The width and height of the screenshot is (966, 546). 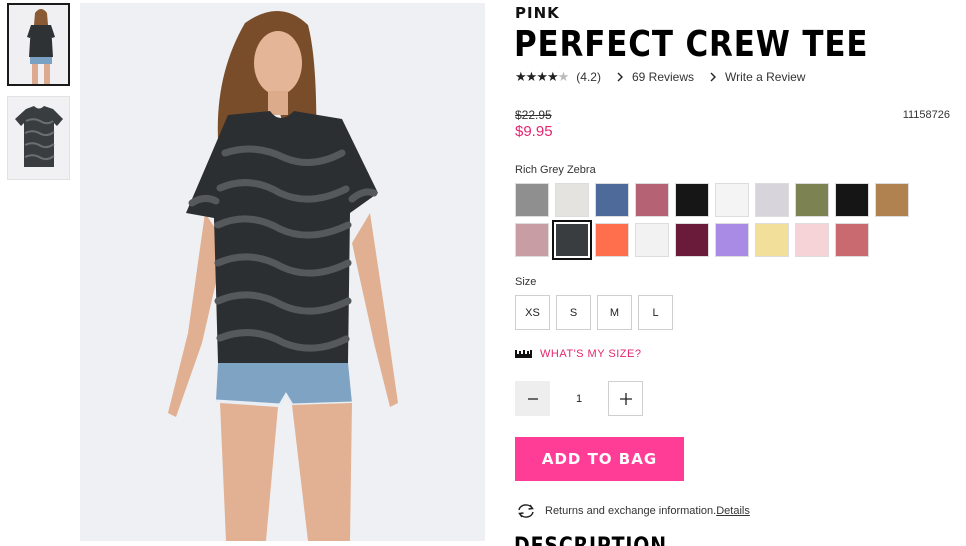 I want to click on size-option-l: L, so click(x=655, y=312).